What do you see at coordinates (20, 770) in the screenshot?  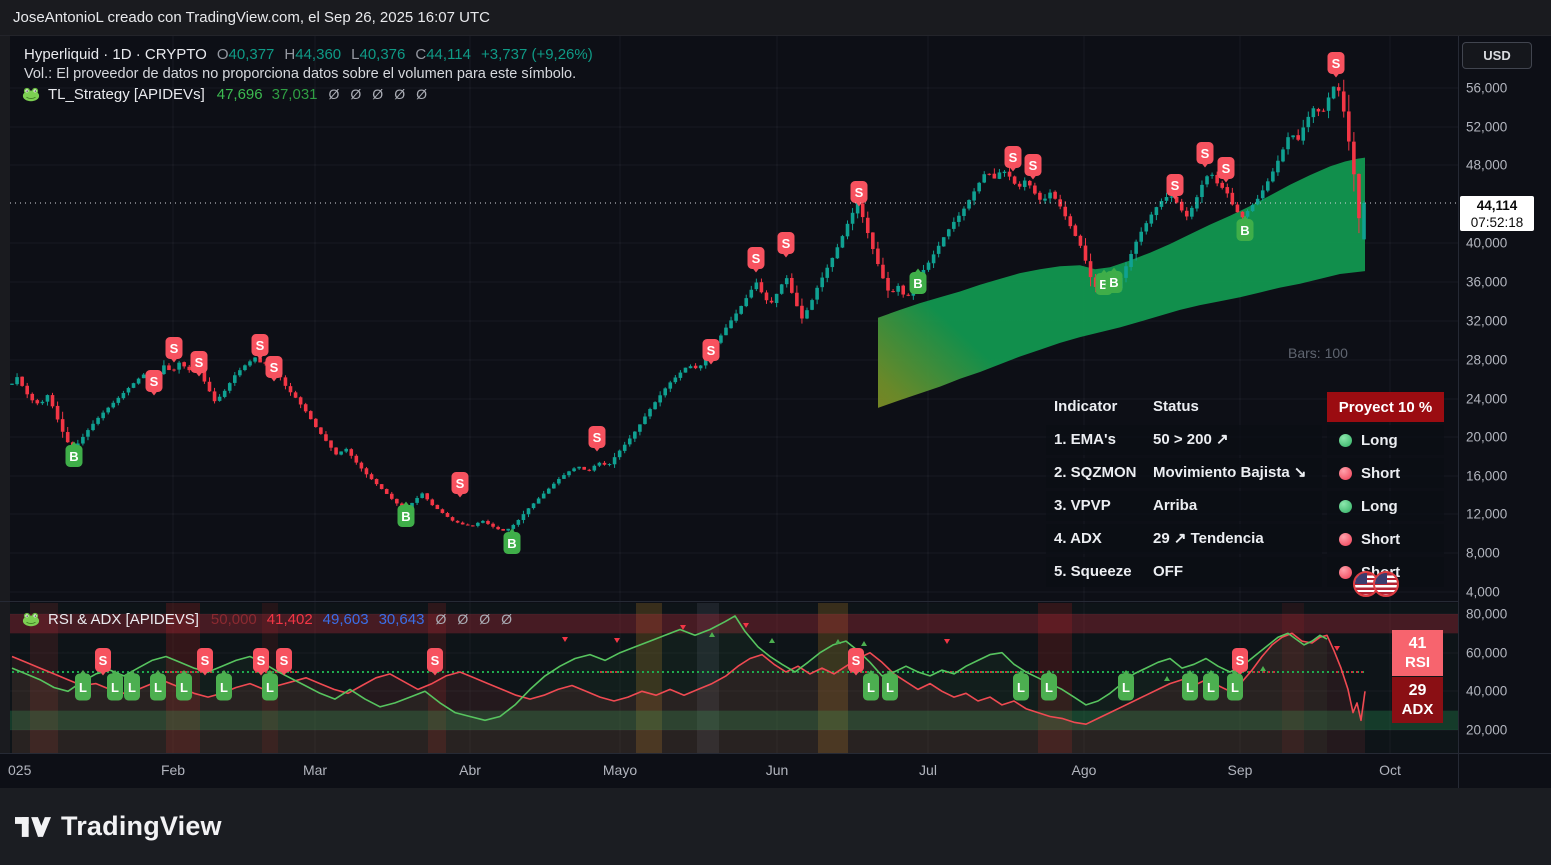 I see `time-tick-label: 025` at bounding box center [20, 770].